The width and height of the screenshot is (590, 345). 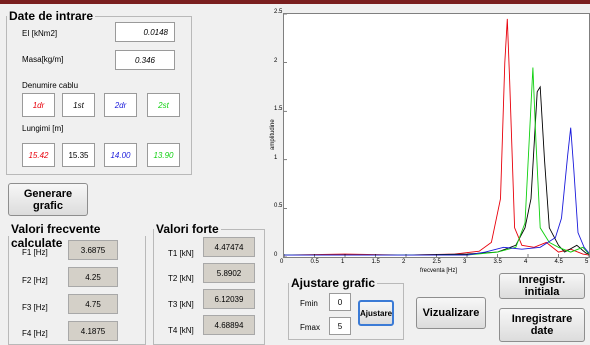 I want to click on window-top-bar, so click(x=295, y=2).